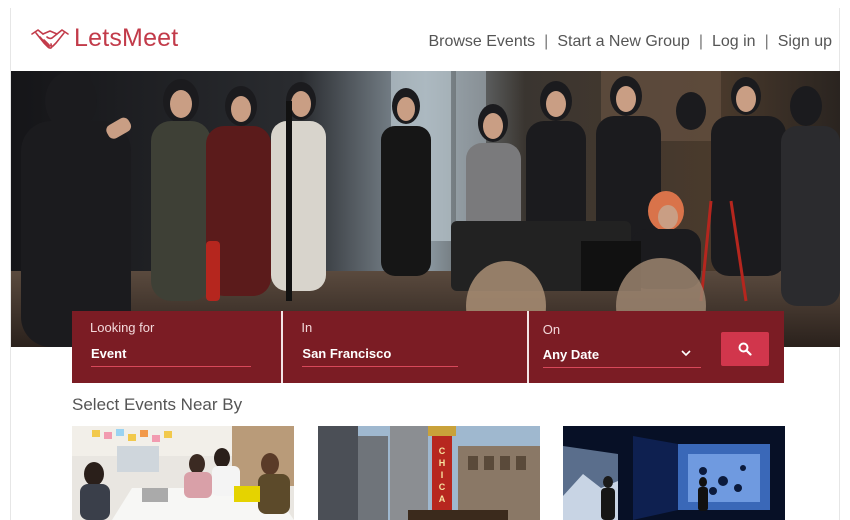 The height and width of the screenshot is (520, 850). Describe the element at coordinates (805, 42) in the screenshot. I see `nav-signup: Sign up` at that location.